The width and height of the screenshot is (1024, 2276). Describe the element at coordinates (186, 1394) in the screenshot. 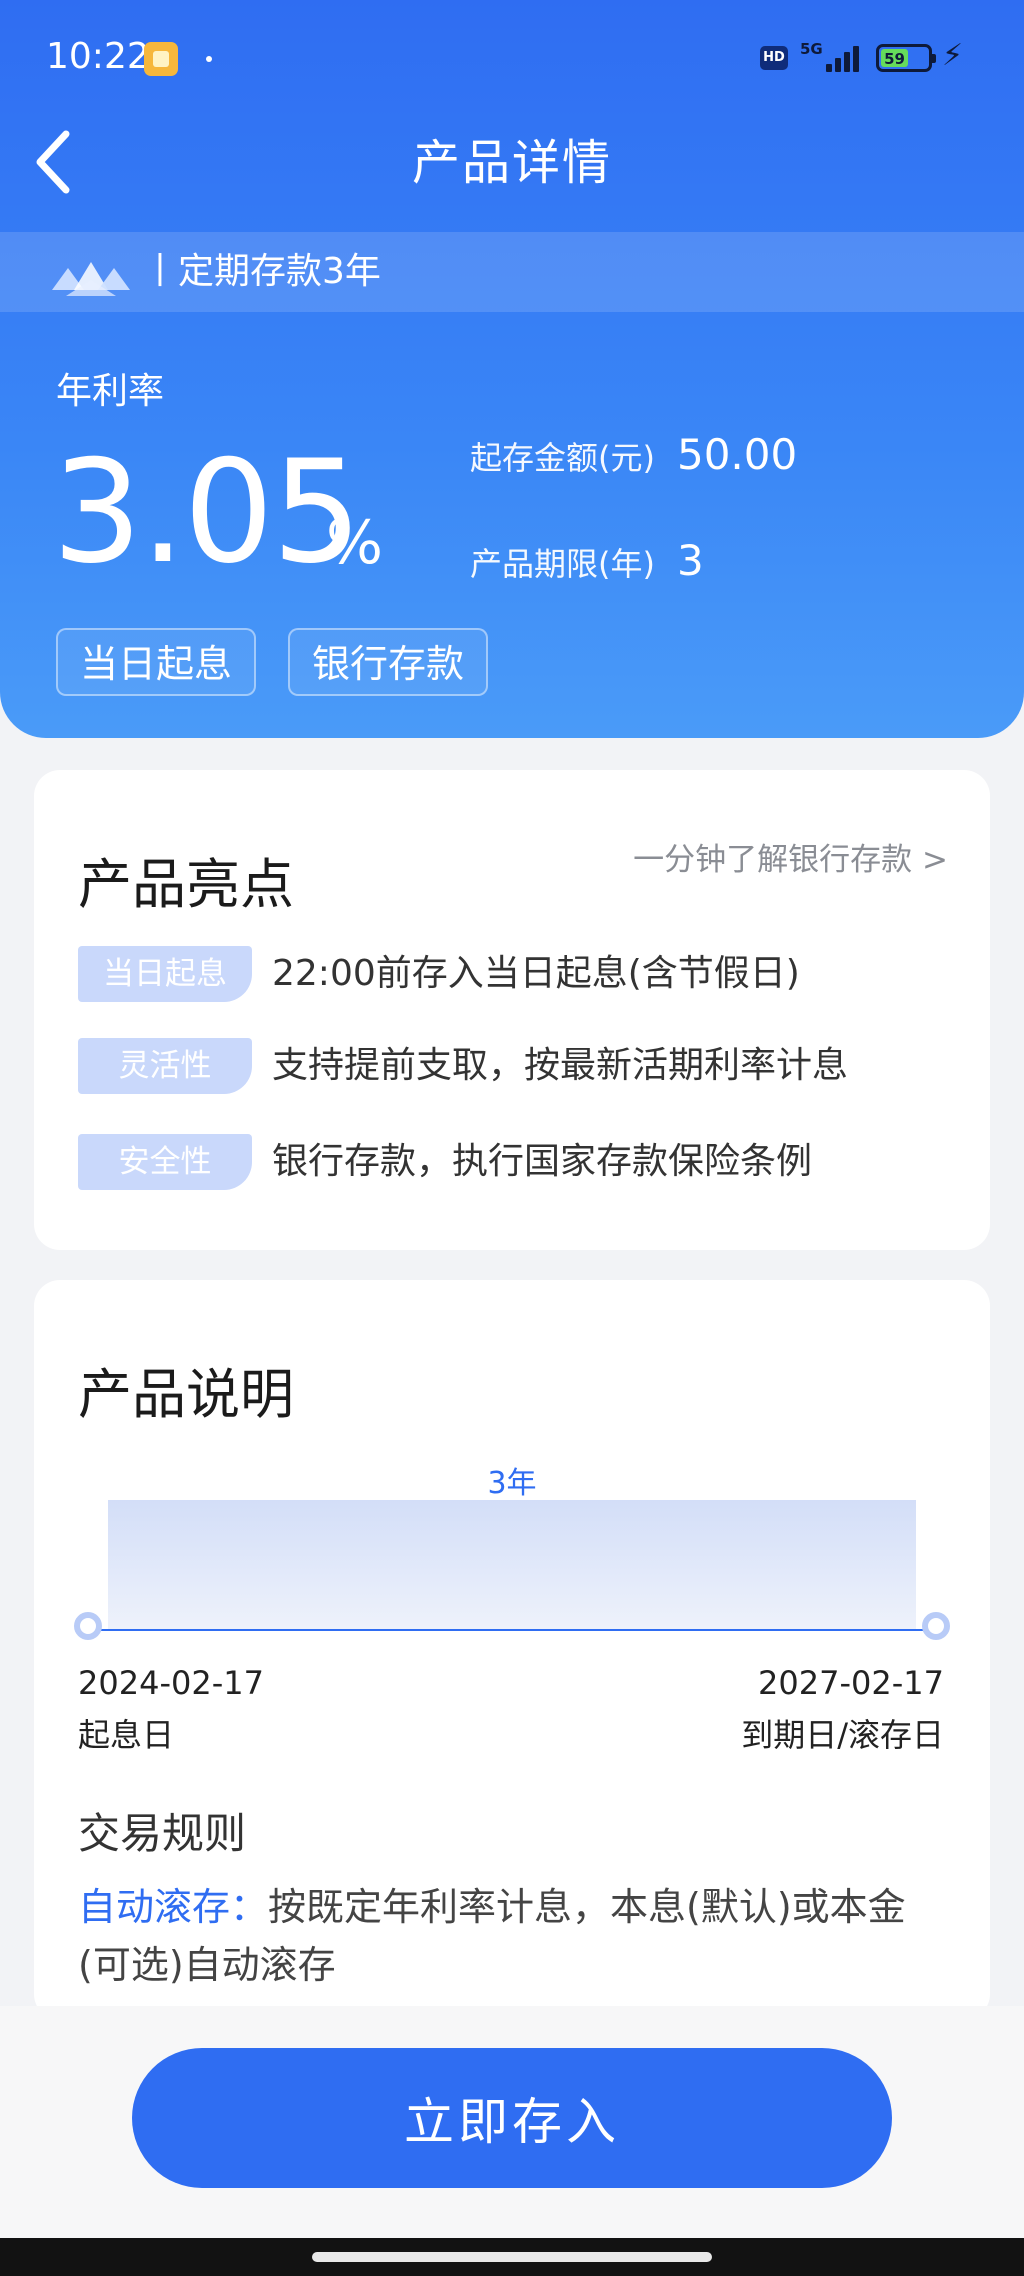

I see `description-title: 产品说明` at that location.